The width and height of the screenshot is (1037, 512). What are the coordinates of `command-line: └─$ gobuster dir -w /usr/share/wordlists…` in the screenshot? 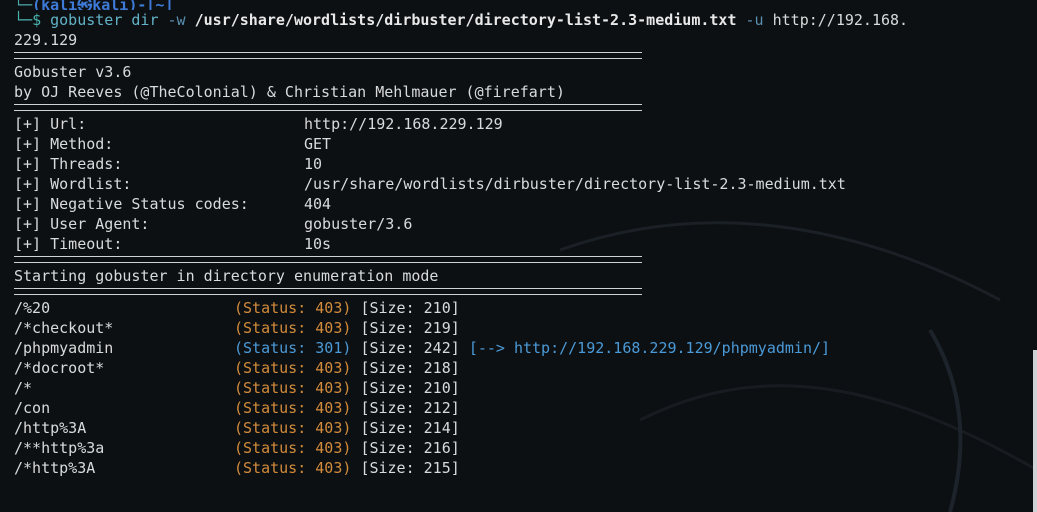 It's located at (461, 20).